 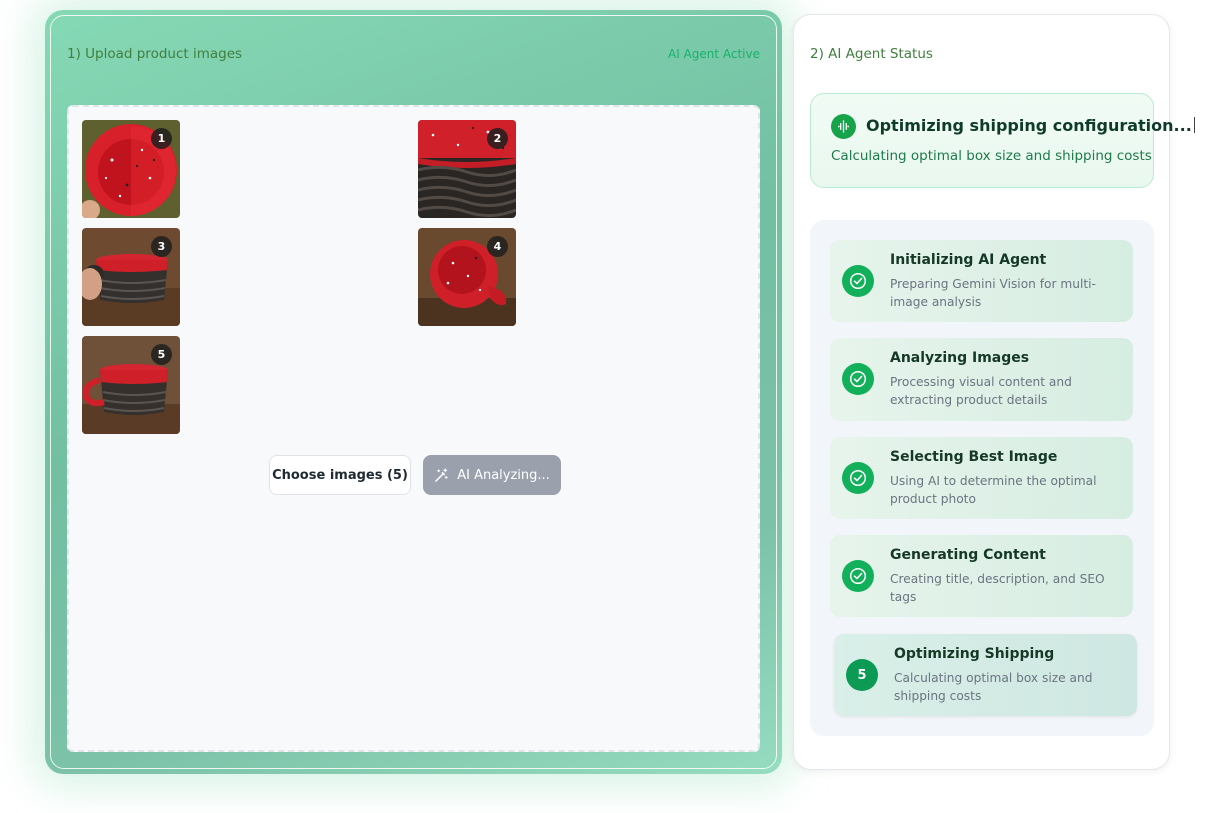 I want to click on image-number-badge: 1, so click(x=161, y=138).